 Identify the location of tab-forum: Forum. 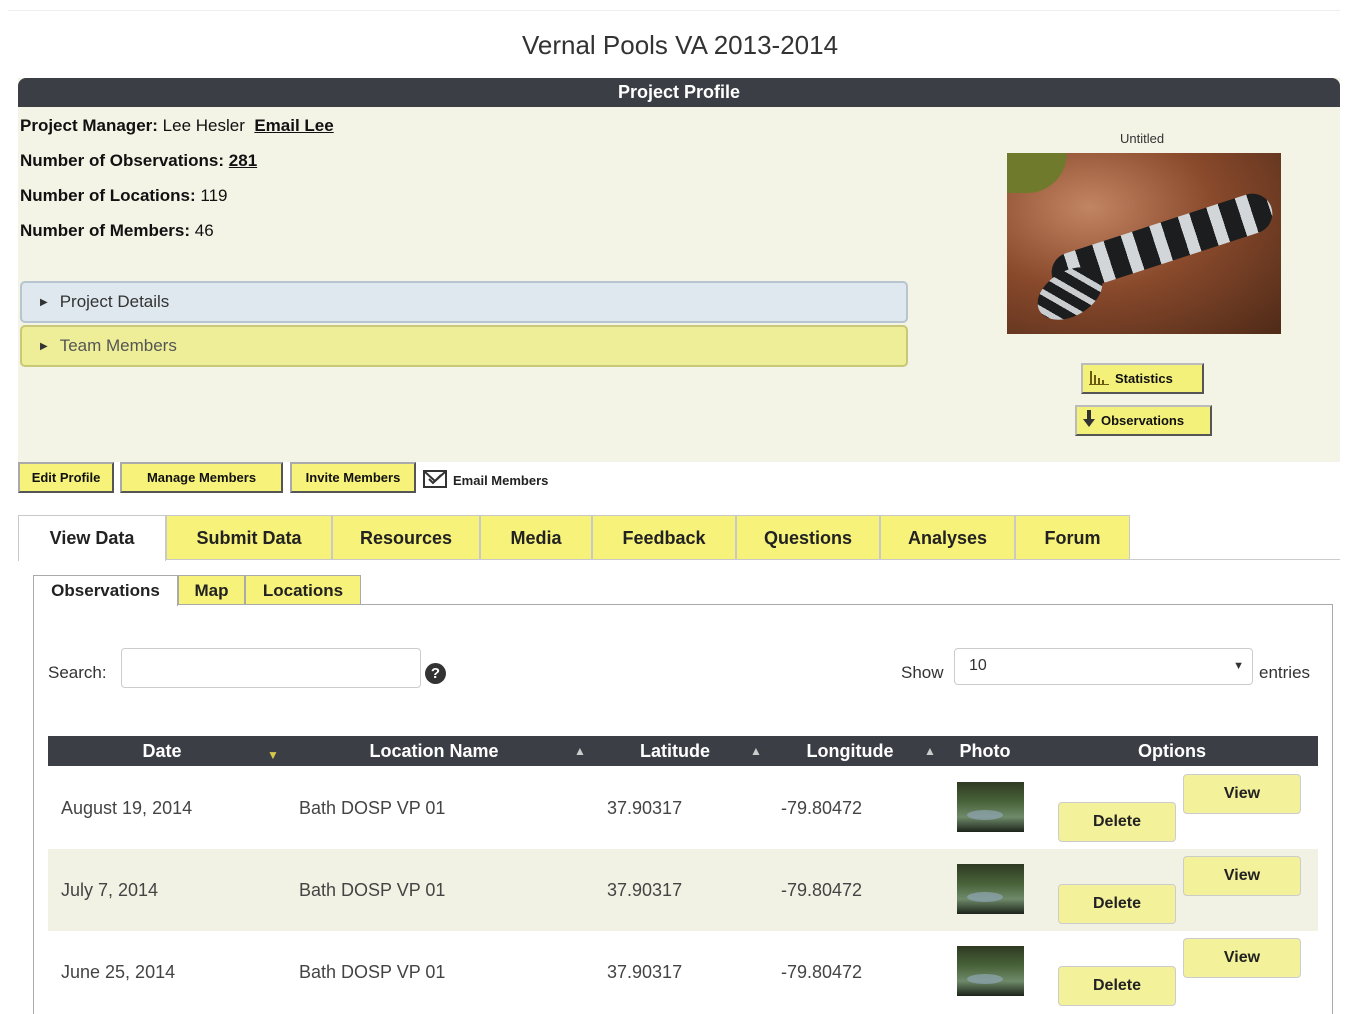
(1072, 537).